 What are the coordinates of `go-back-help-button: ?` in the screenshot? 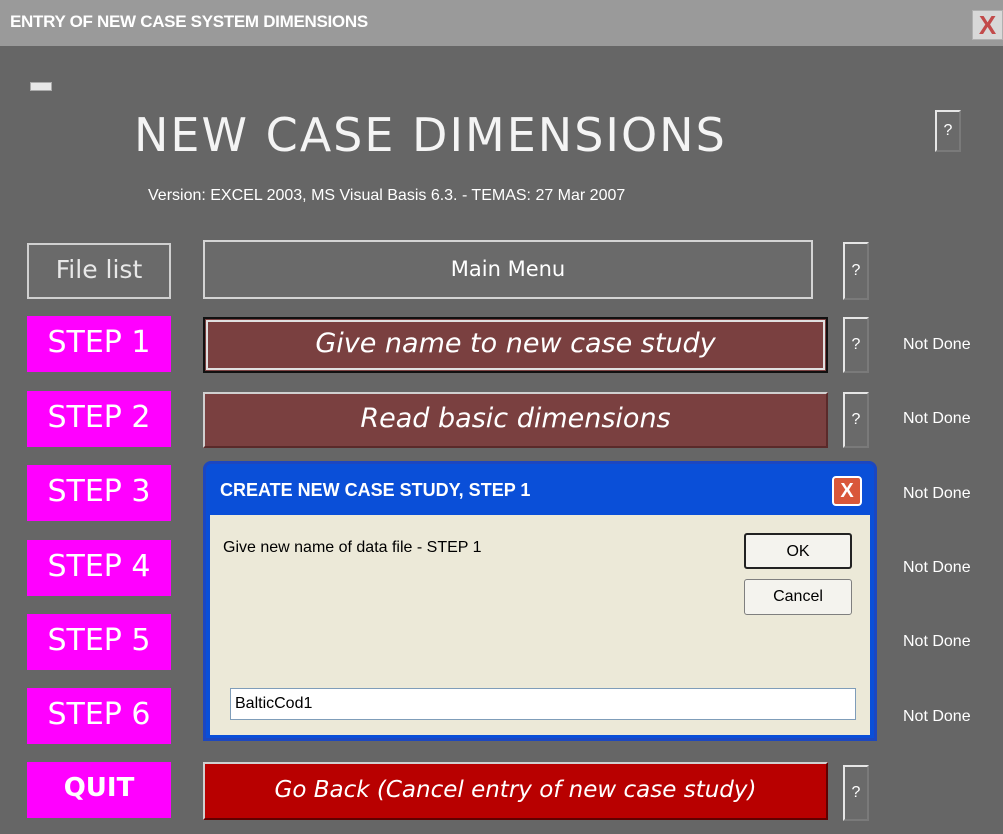 It's located at (856, 793).